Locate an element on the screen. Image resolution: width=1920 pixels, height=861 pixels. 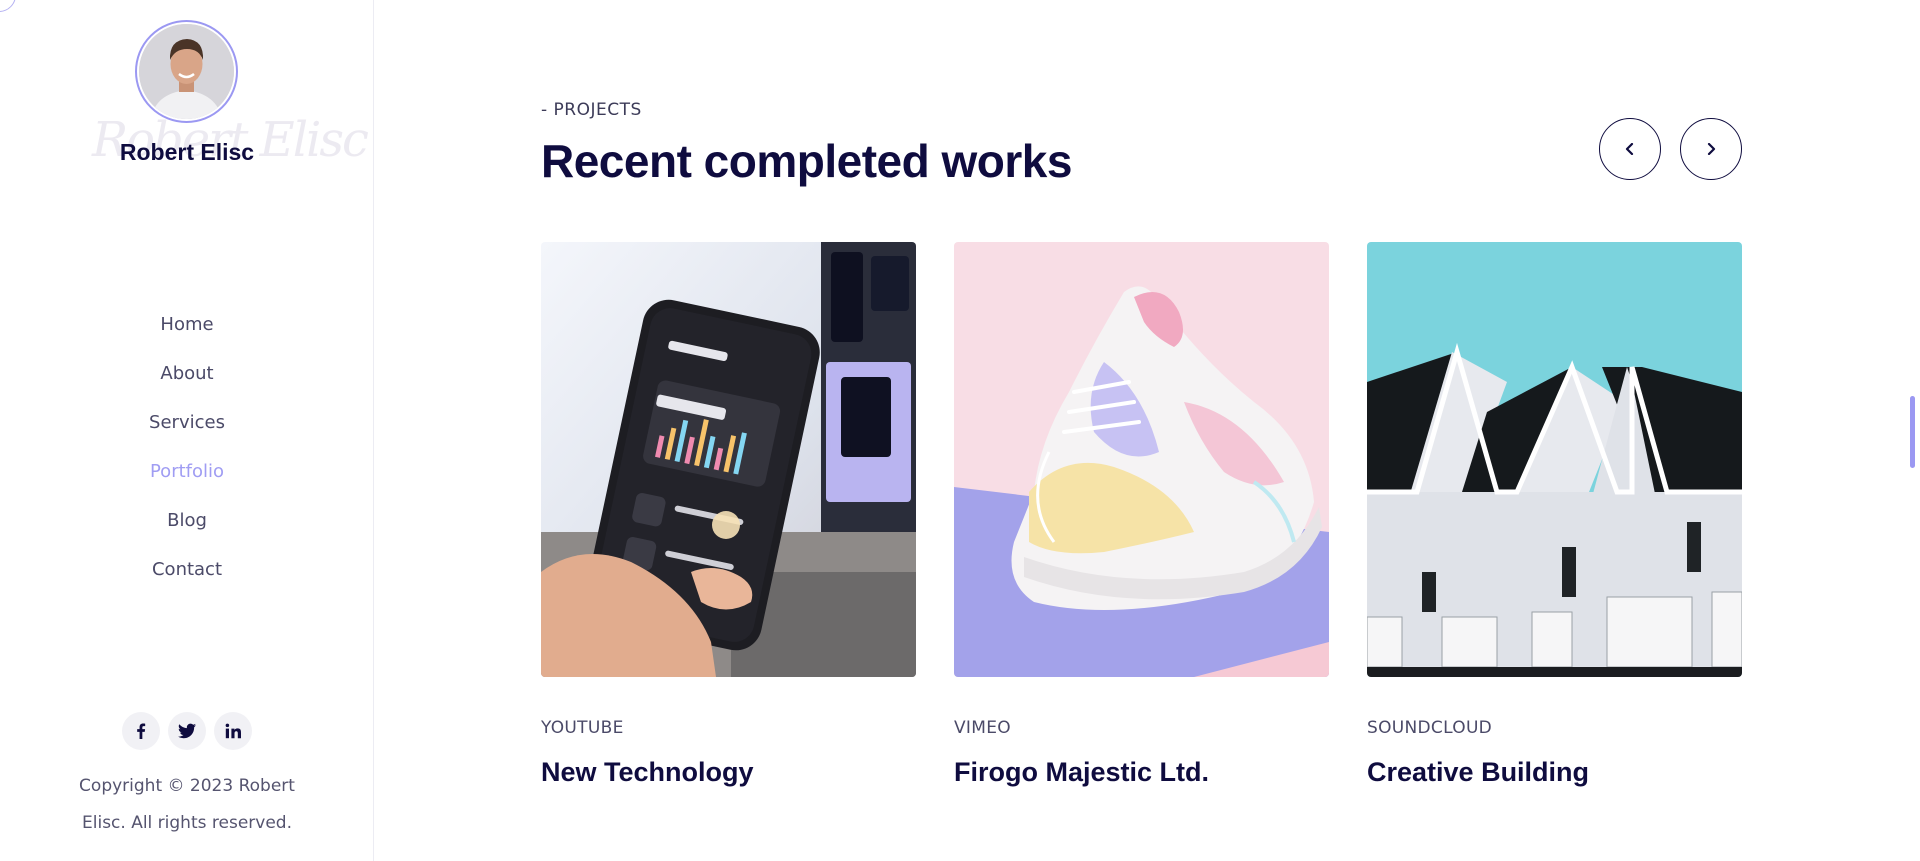
project-category: VIMEO is located at coordinates (982, 728).